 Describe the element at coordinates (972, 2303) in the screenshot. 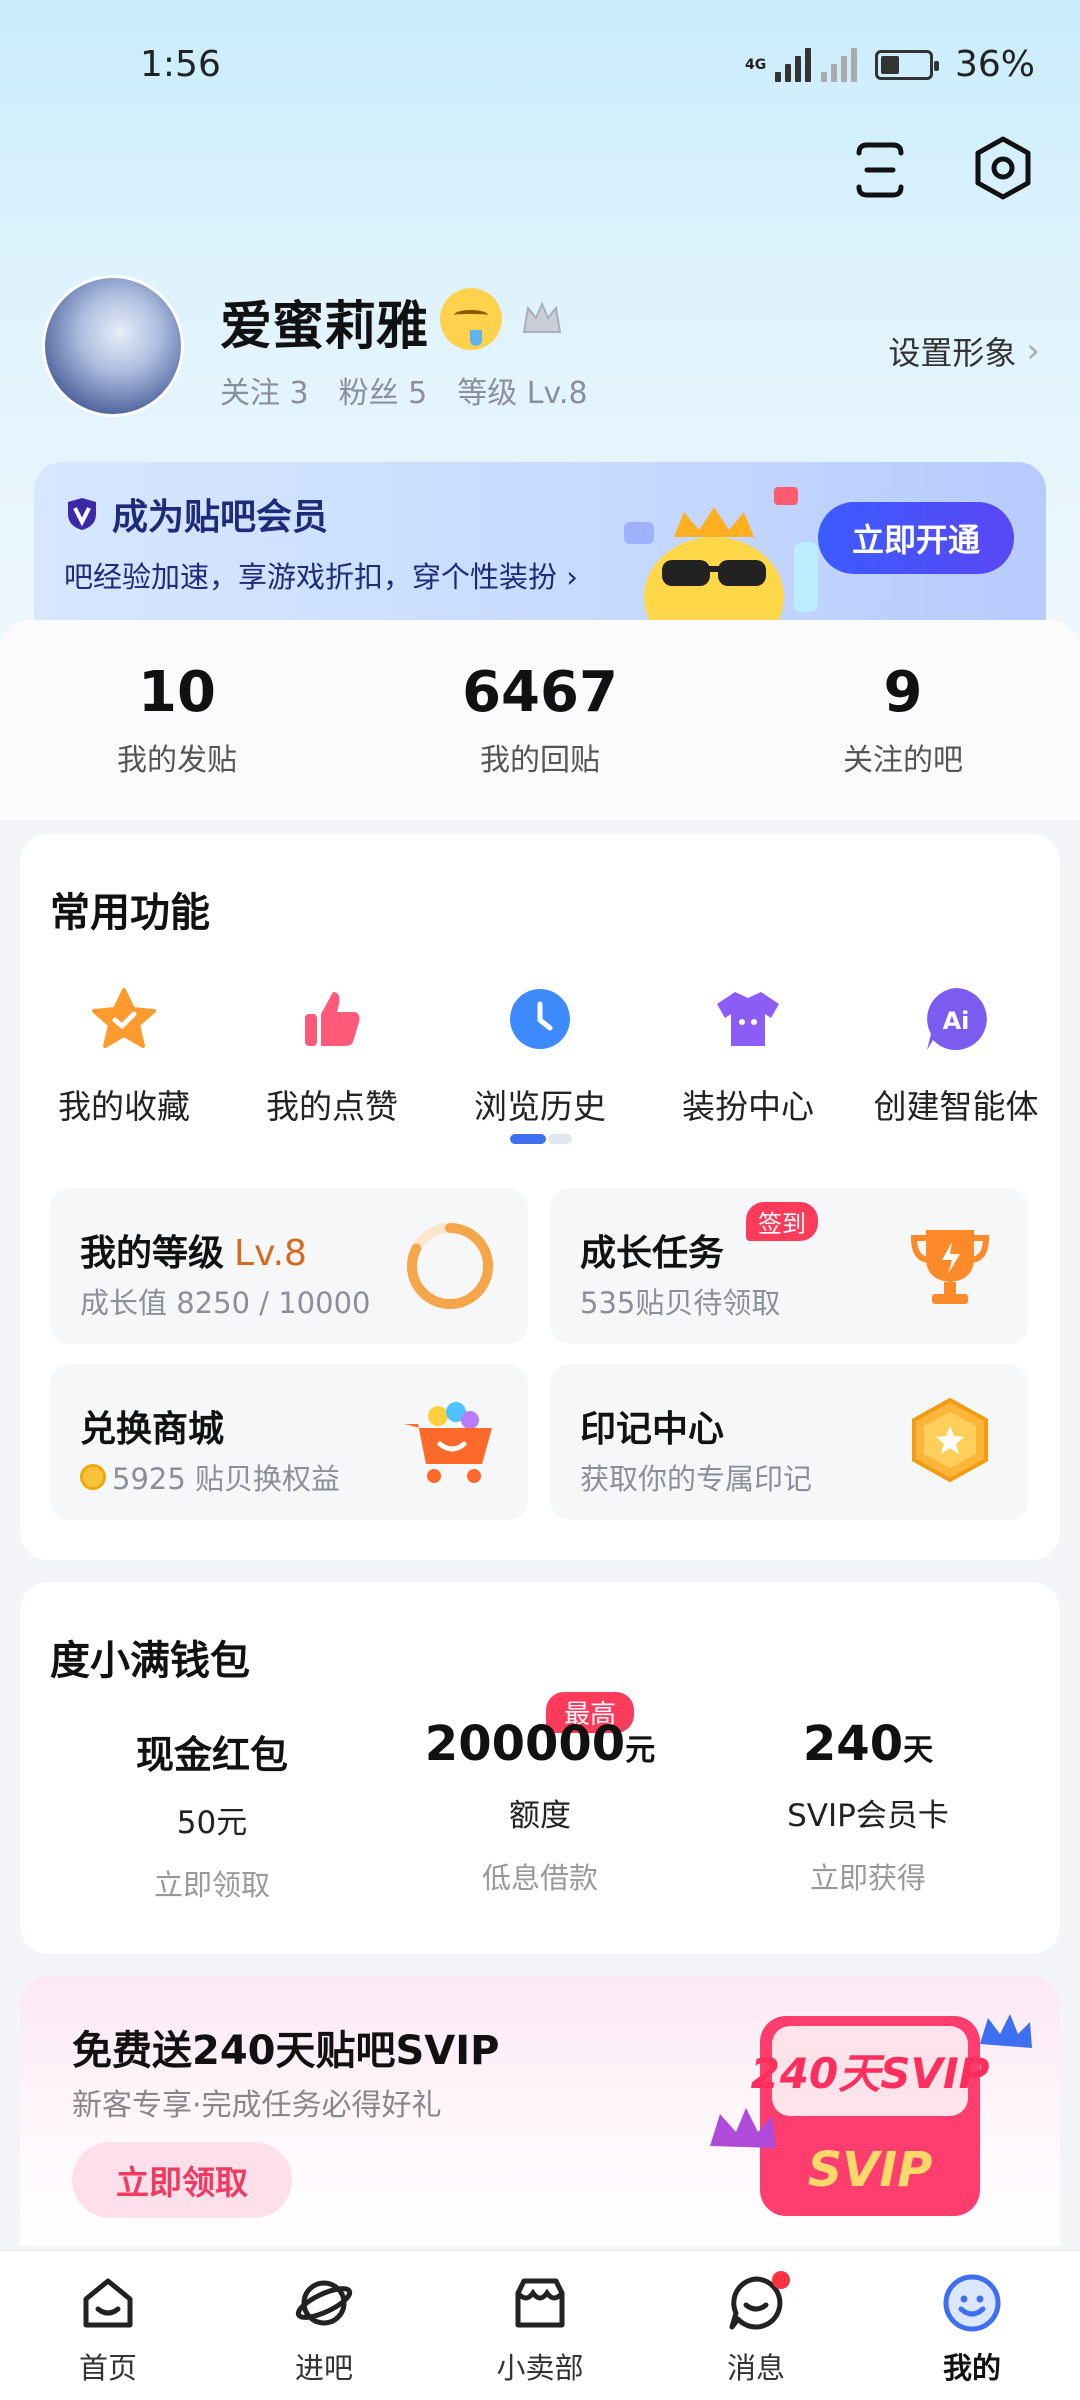

I see `smiley-face-icon` at that location.